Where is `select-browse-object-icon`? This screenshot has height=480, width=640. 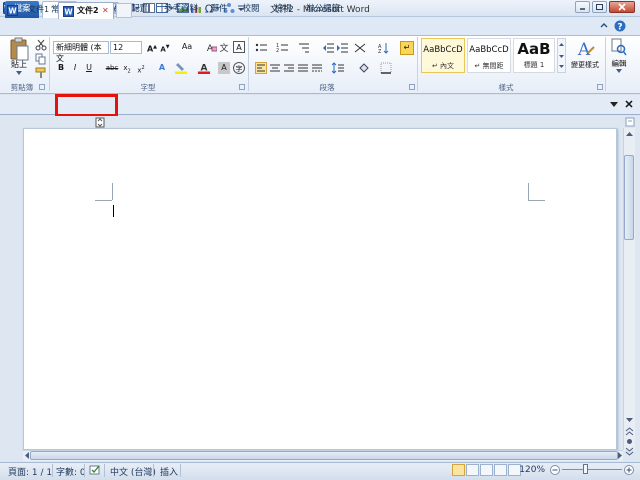 select-browse-object-icon is located at coordinates (629, 441).